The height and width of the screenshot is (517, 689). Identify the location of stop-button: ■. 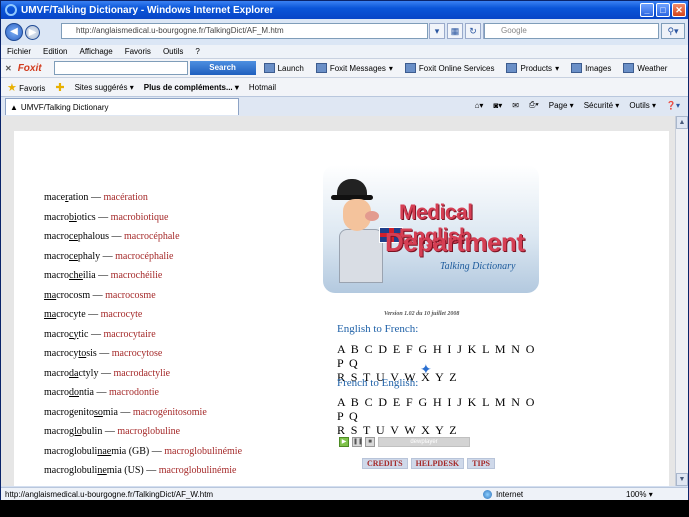
(370, 442).